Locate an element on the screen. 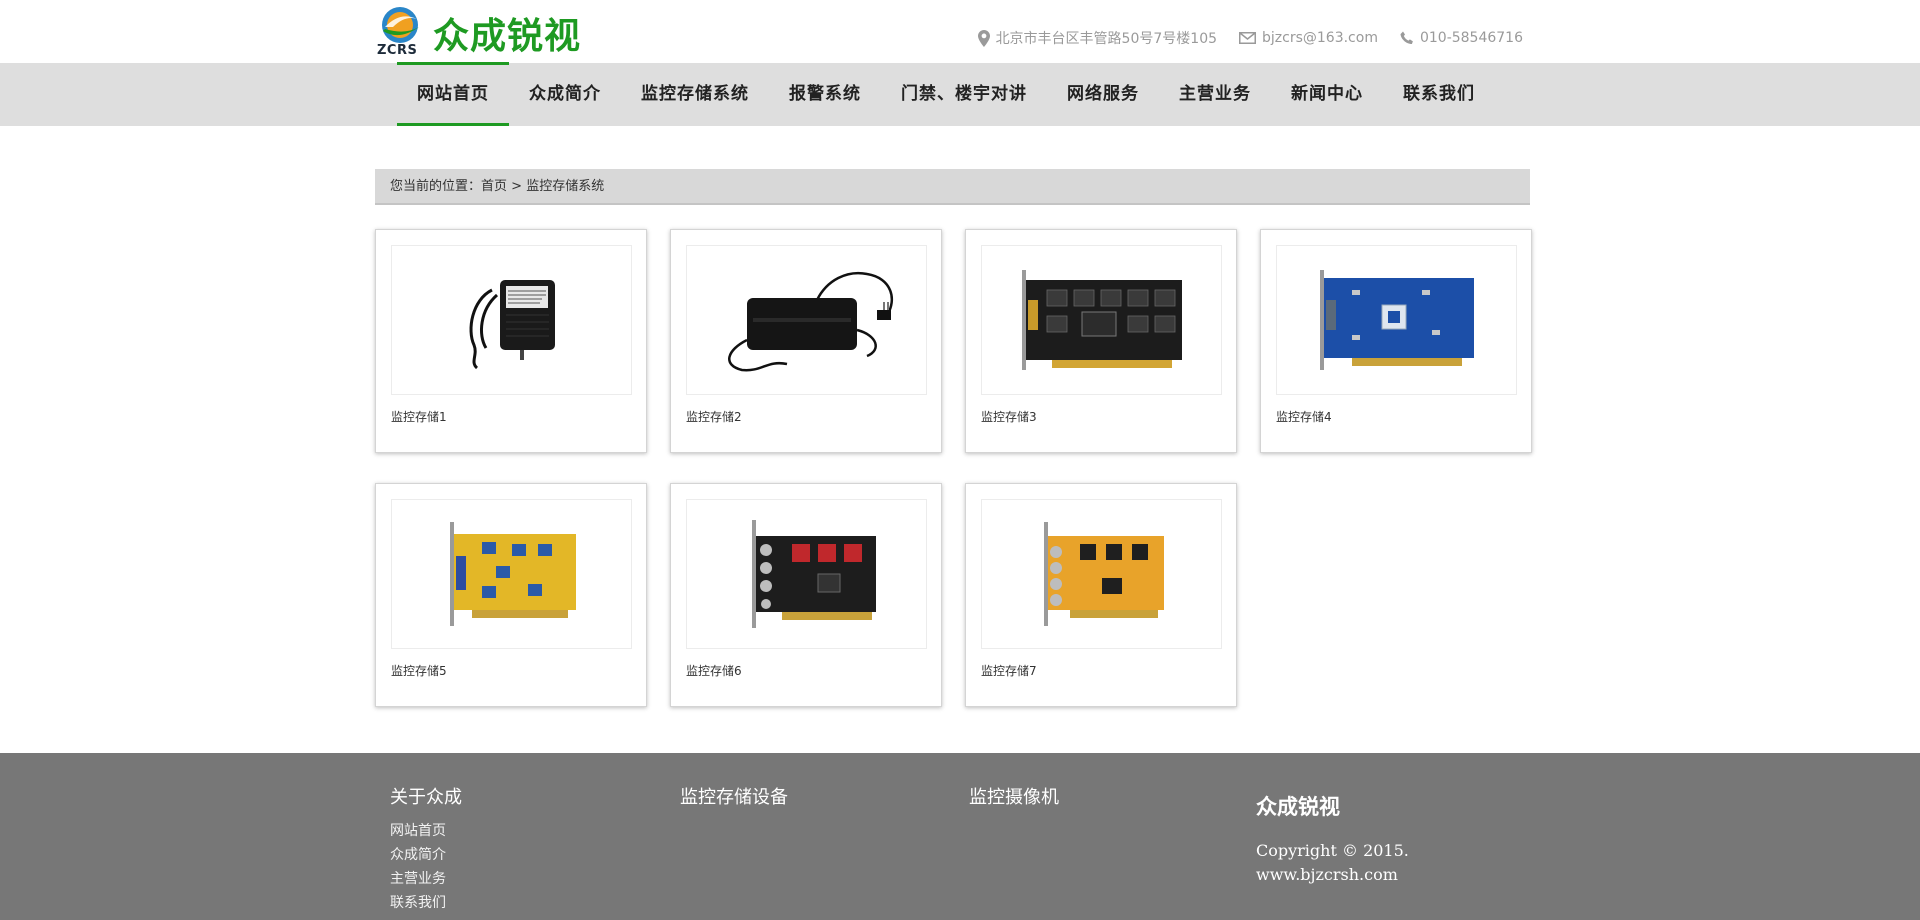 Image resolution: width=1920 pixels, height=920 pixels. product-card: 监控存储6 is located at coordinates (806, 595).